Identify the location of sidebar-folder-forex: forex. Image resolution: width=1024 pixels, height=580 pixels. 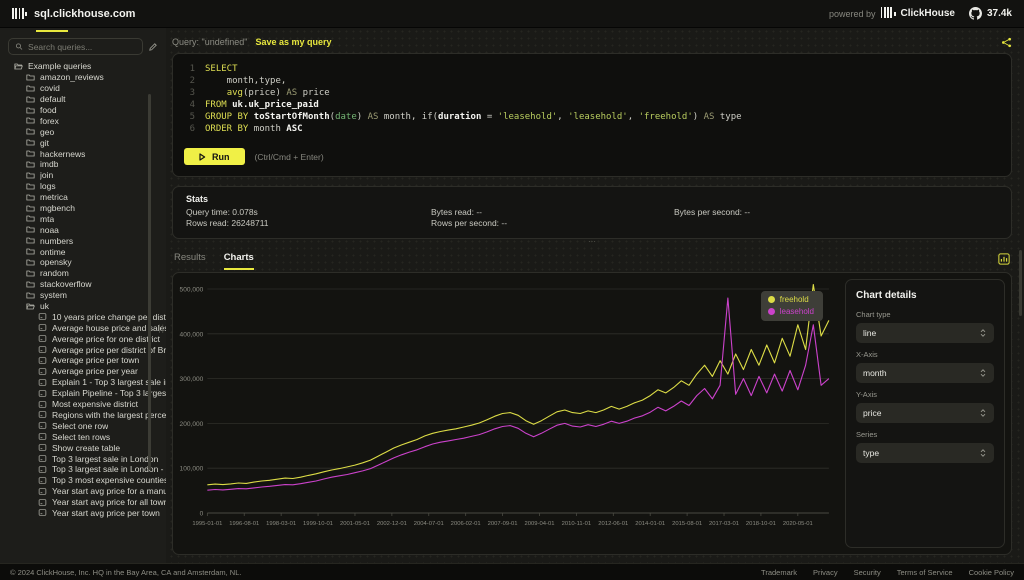
(83, 120).